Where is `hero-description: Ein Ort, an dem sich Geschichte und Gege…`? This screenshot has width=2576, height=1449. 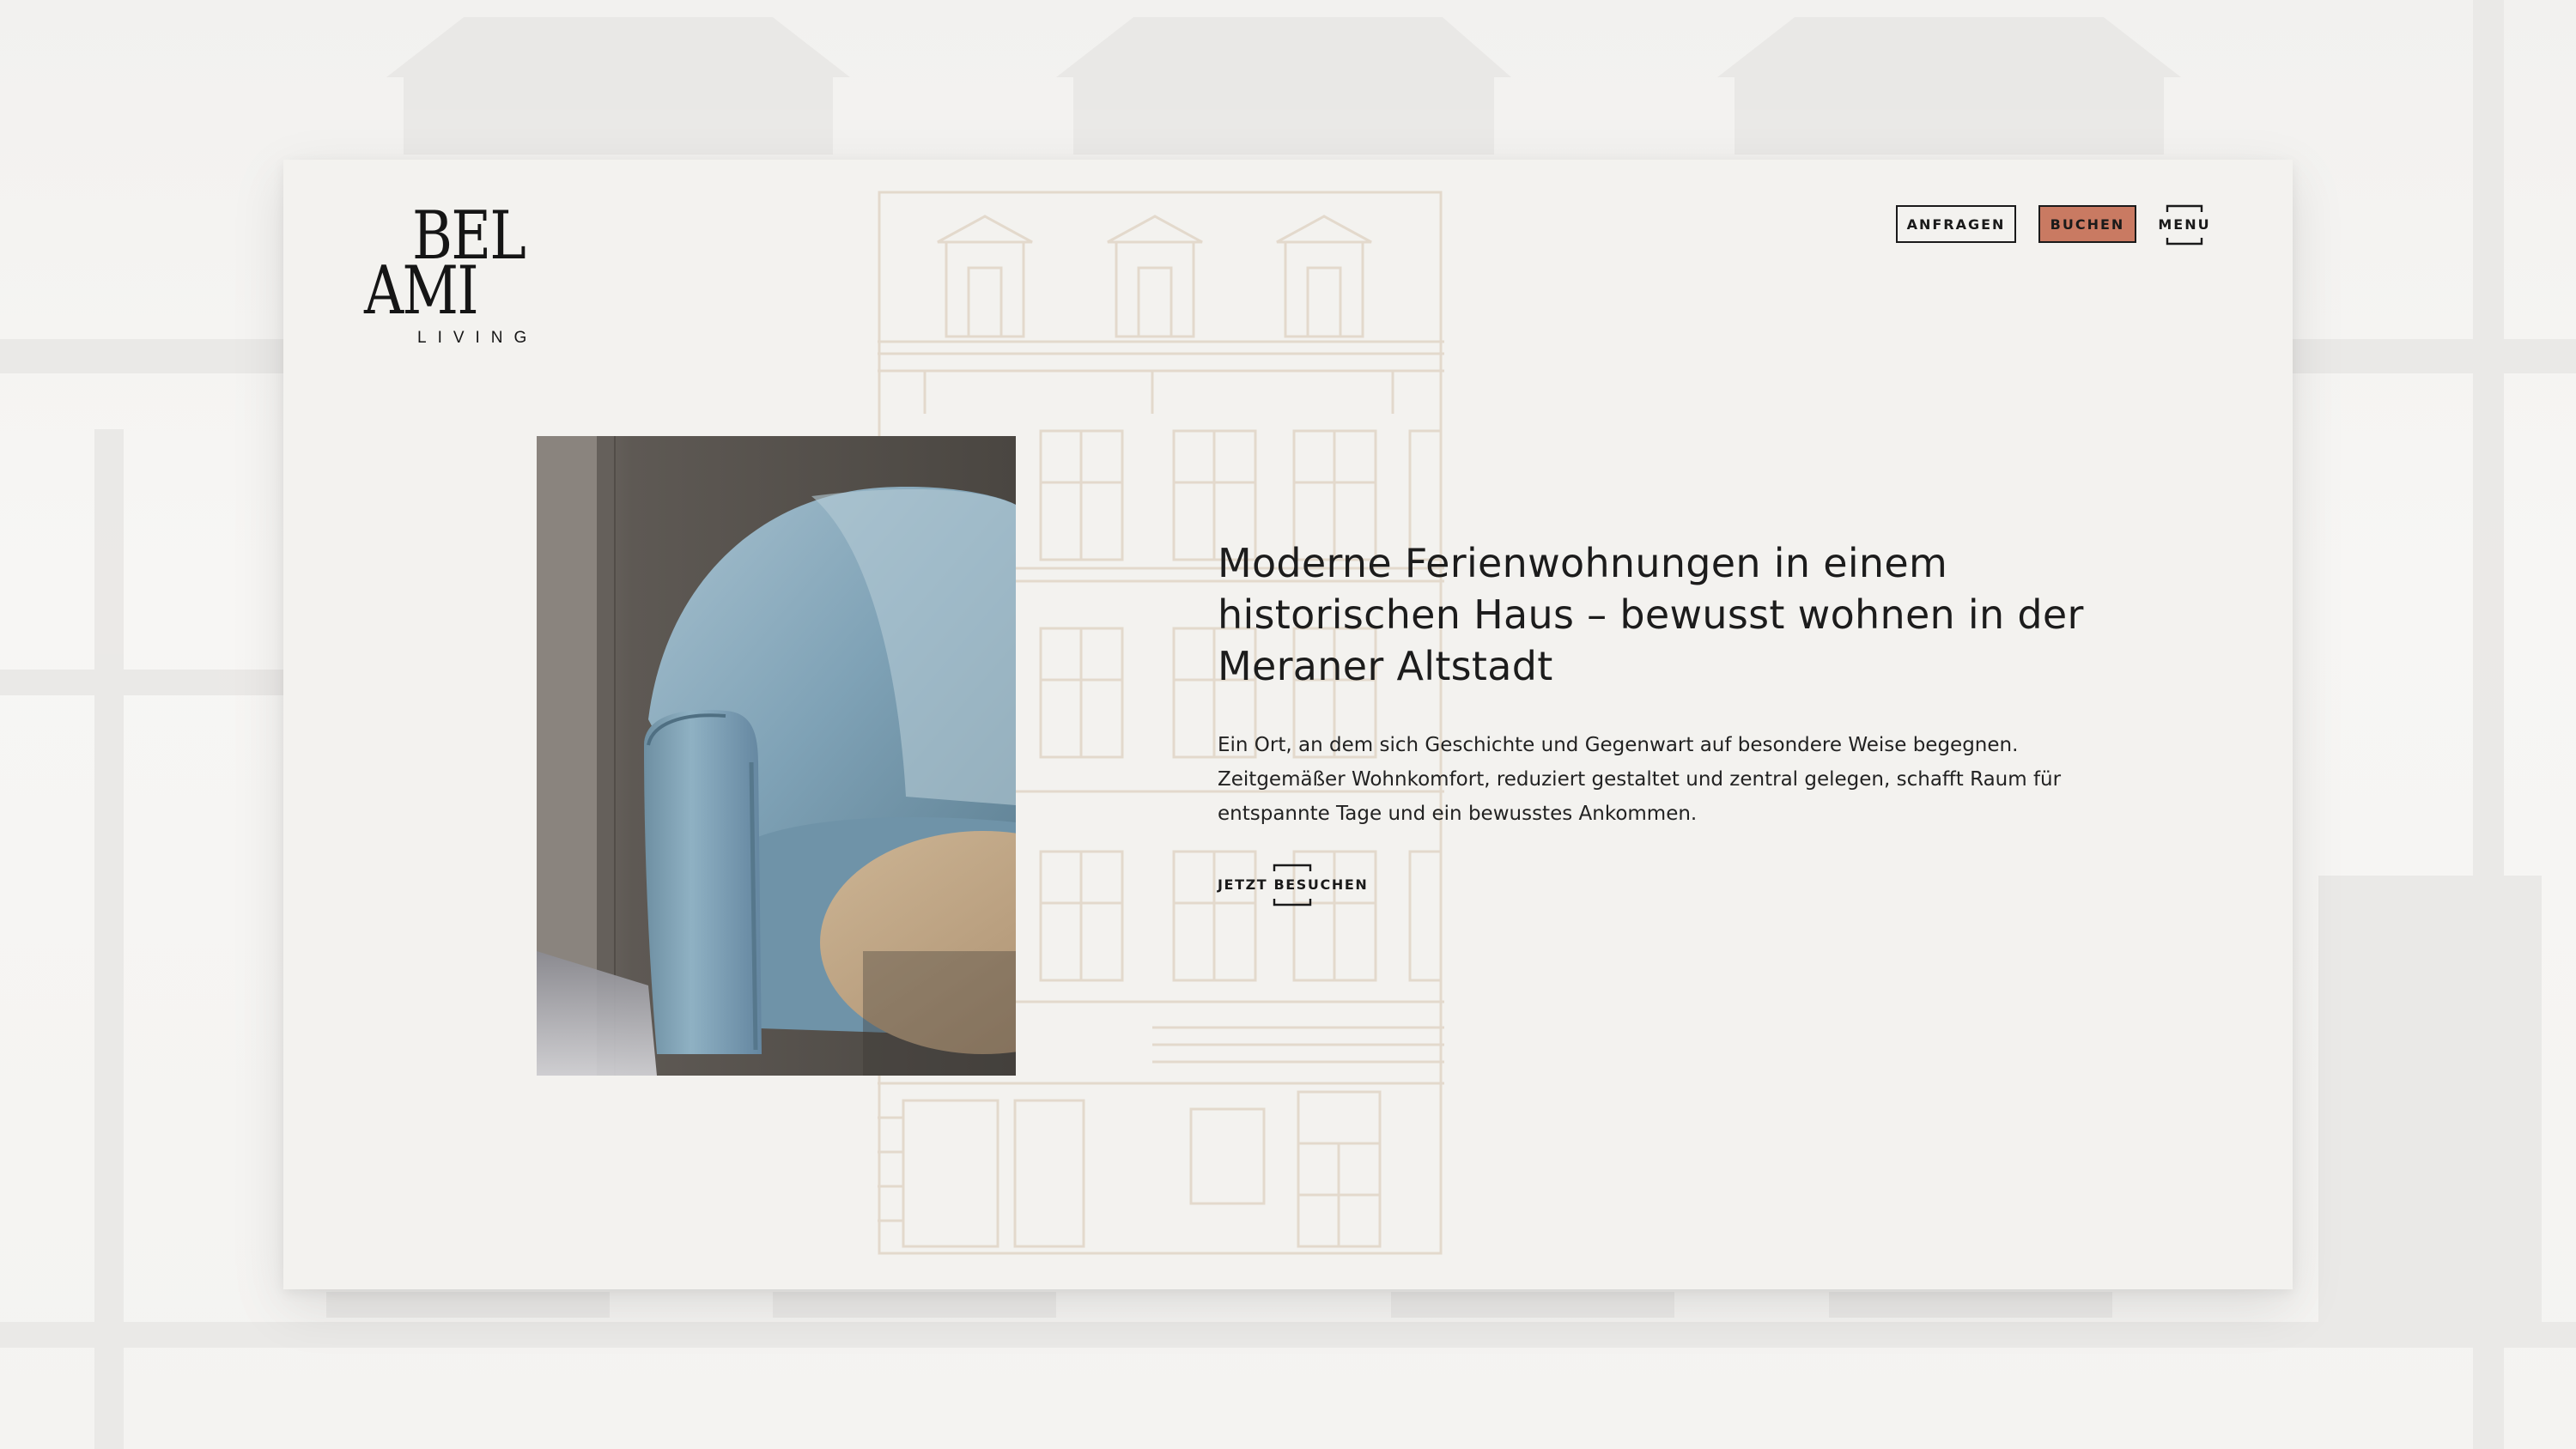 hero-description: Ein Ort, an dem sich Geschichte und Gege… is located at coordinates (1640, 779).